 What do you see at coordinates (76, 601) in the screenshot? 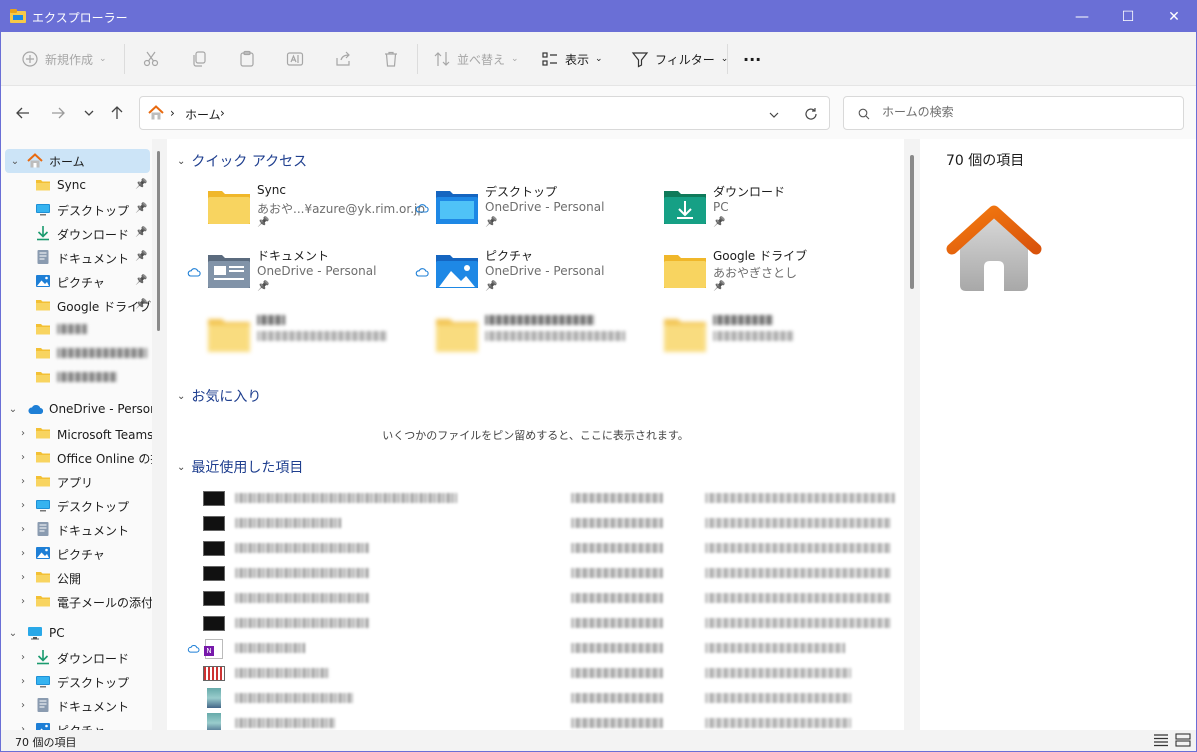
I see `sidebar-item-onedrive-child: › 電子メールの添付ファイル` at bounding box center [76, 601].